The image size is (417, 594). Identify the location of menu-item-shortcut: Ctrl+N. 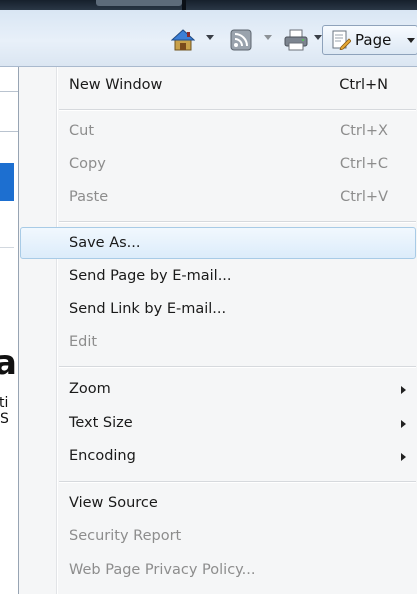
(363, 85).